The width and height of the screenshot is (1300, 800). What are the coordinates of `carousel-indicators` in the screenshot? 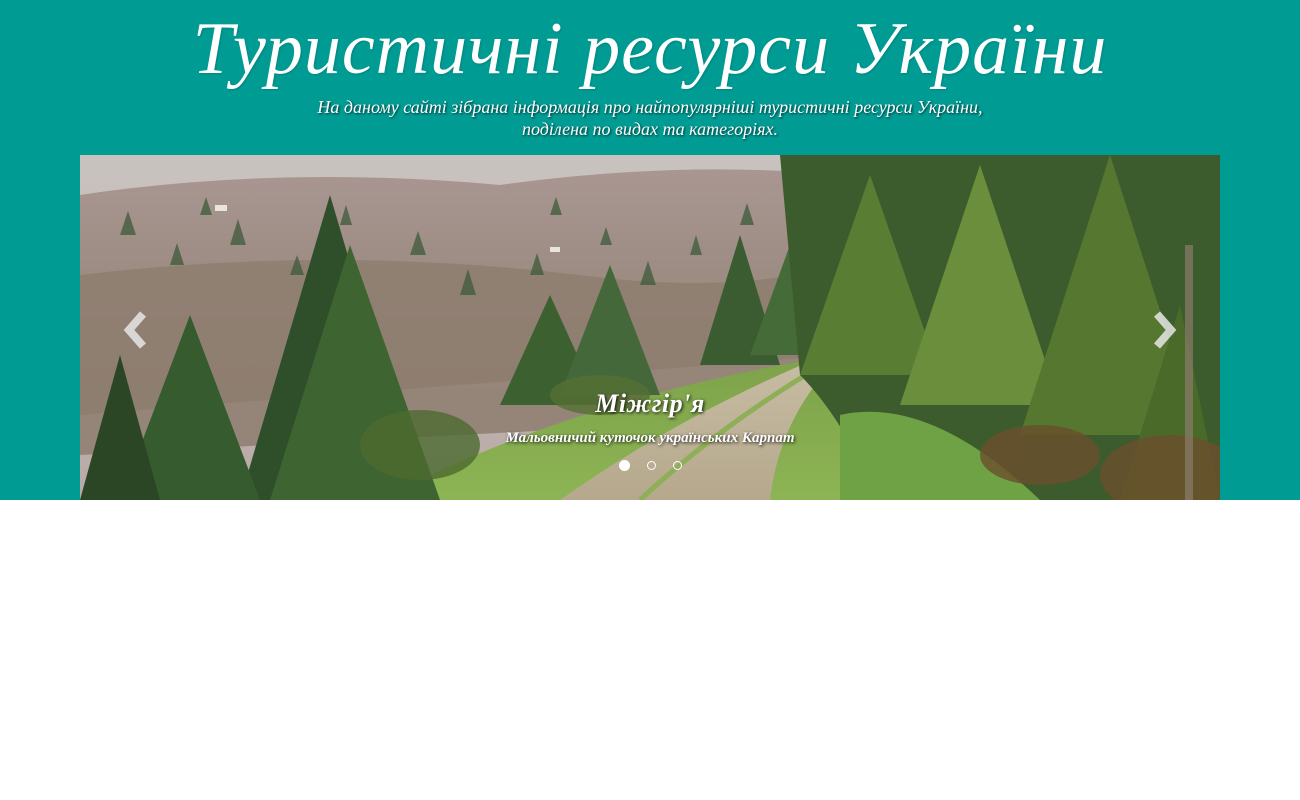 It's located at (650, 465).